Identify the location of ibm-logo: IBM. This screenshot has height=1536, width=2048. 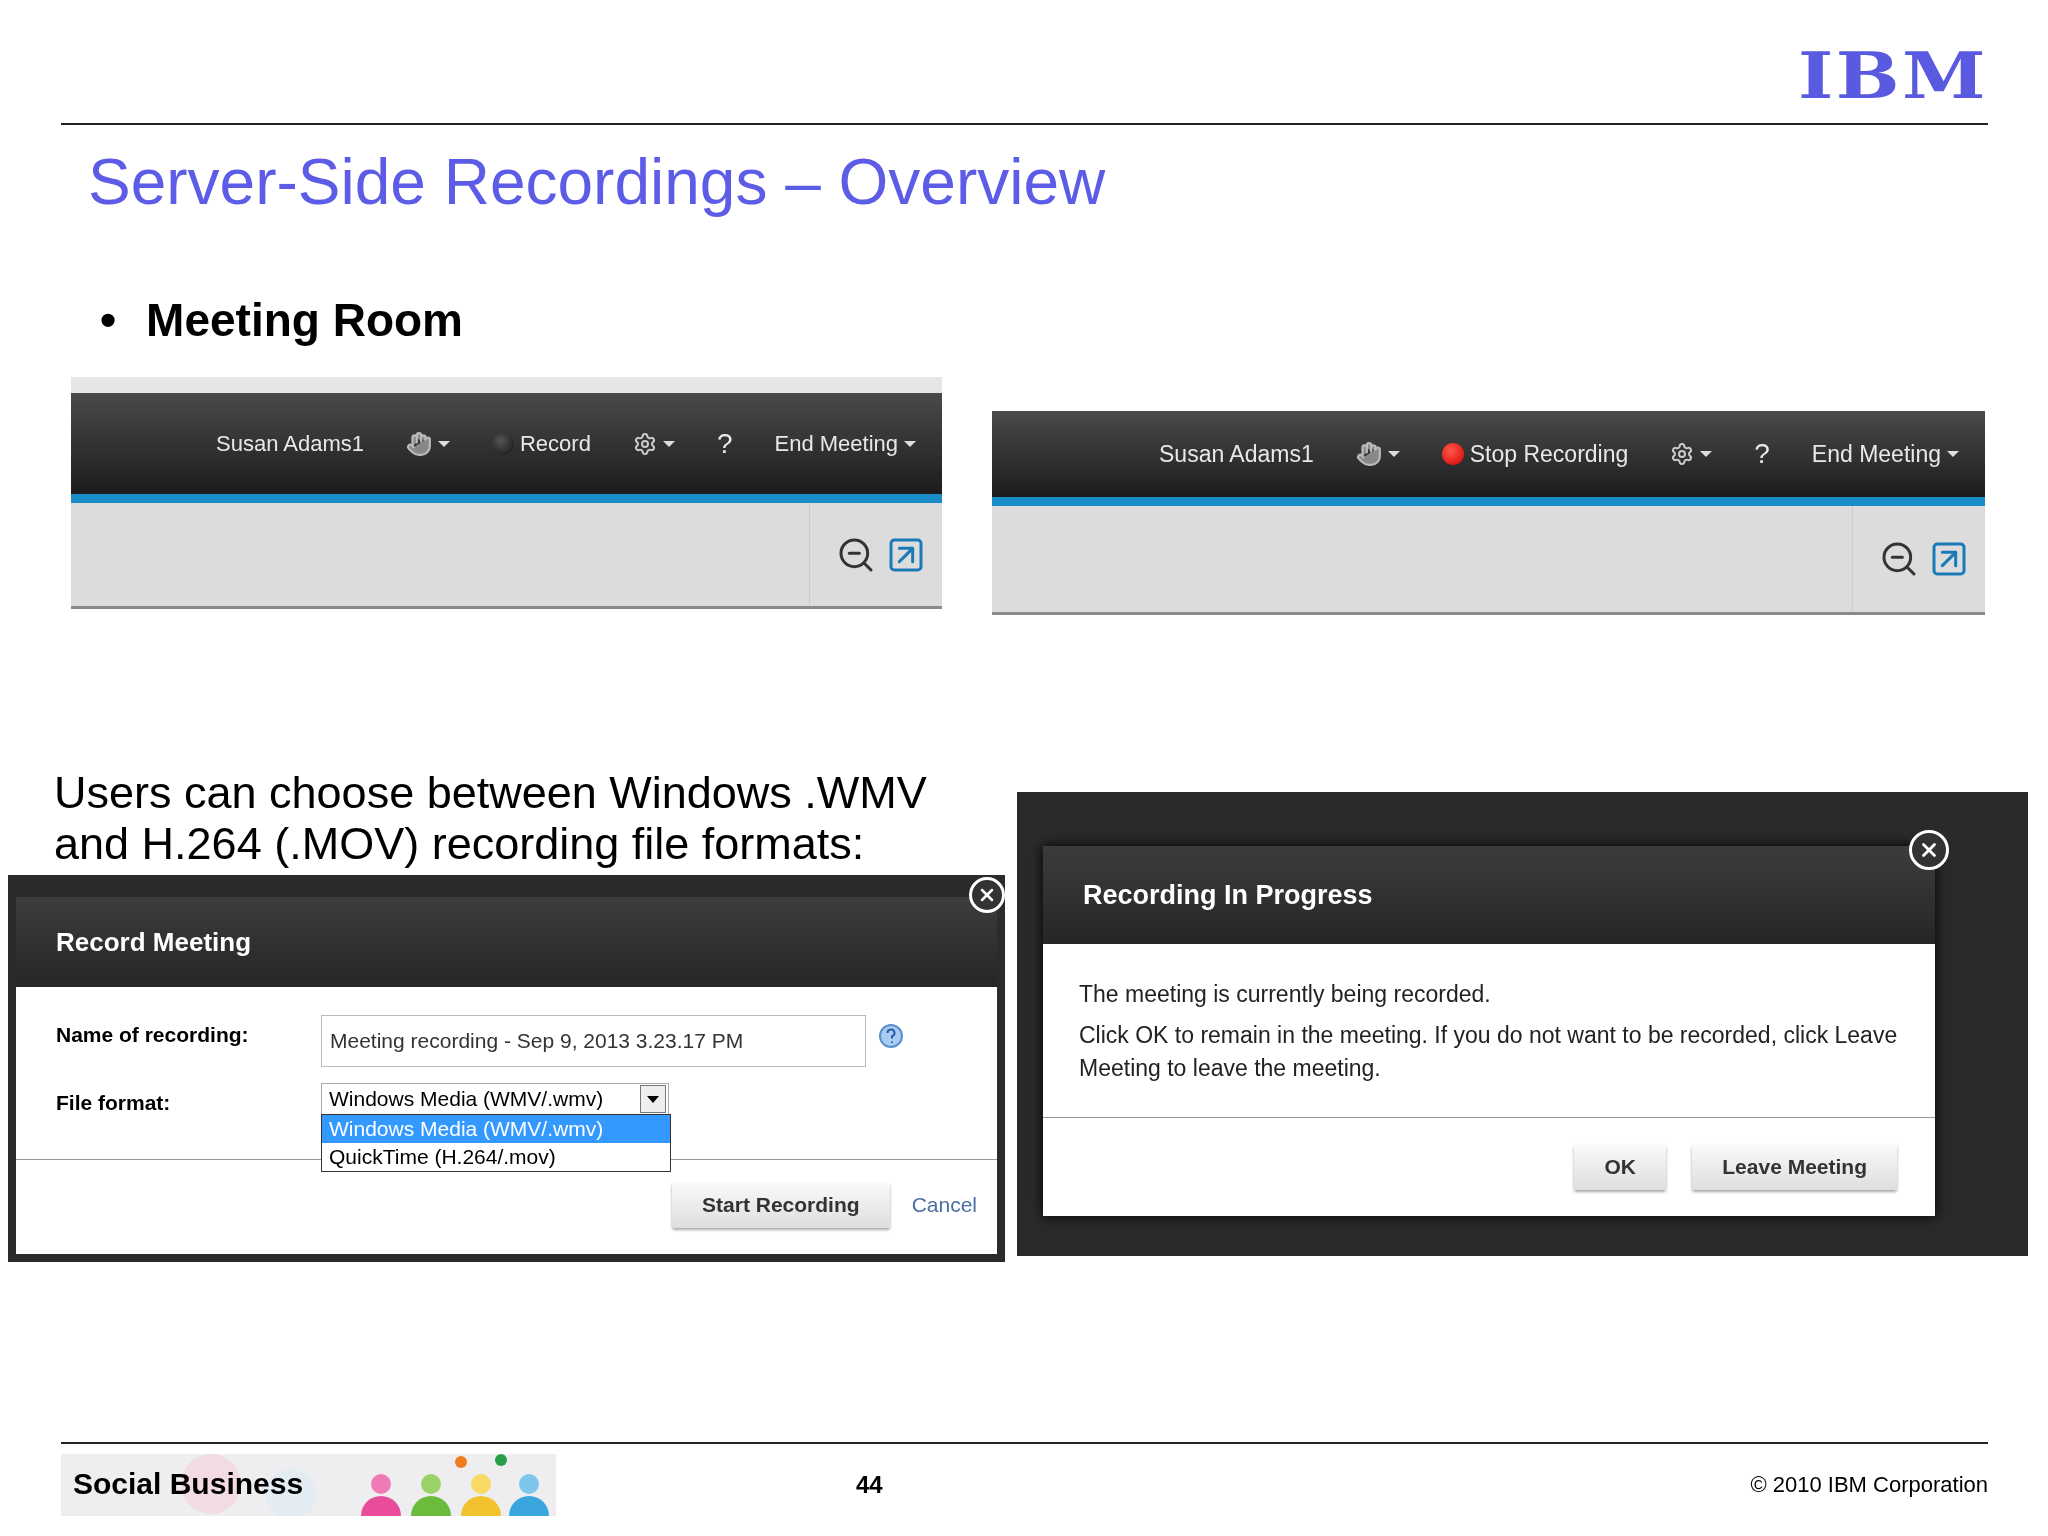
(1893, 80).